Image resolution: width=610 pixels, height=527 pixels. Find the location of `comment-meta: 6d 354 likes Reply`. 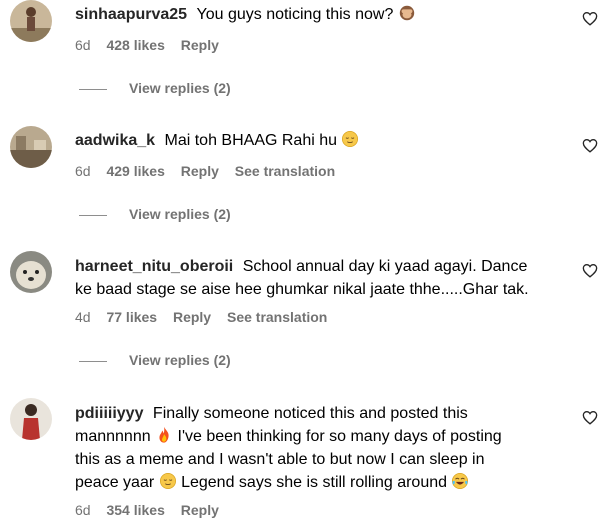

comment-meta: 6d 354 likes Reply is located at coordinates (153, 510).